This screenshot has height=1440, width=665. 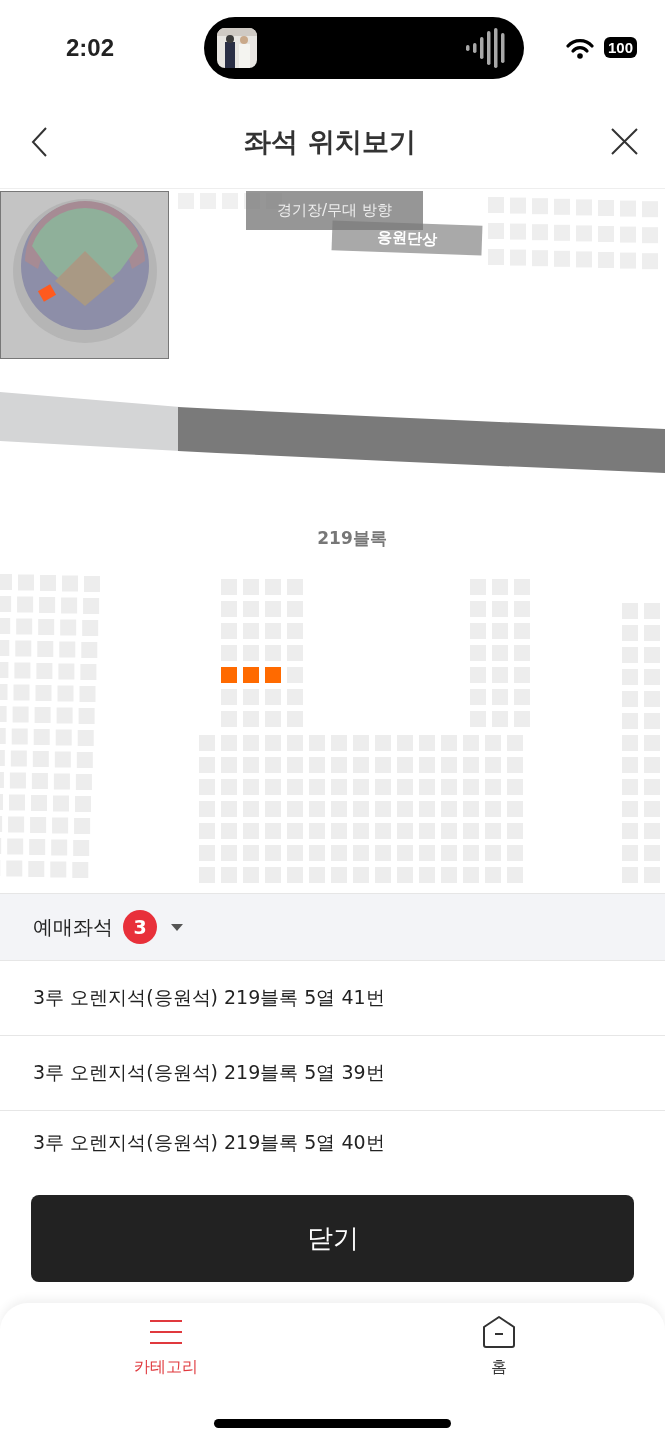 I want to click on close-button, so click(x=624, y=141).